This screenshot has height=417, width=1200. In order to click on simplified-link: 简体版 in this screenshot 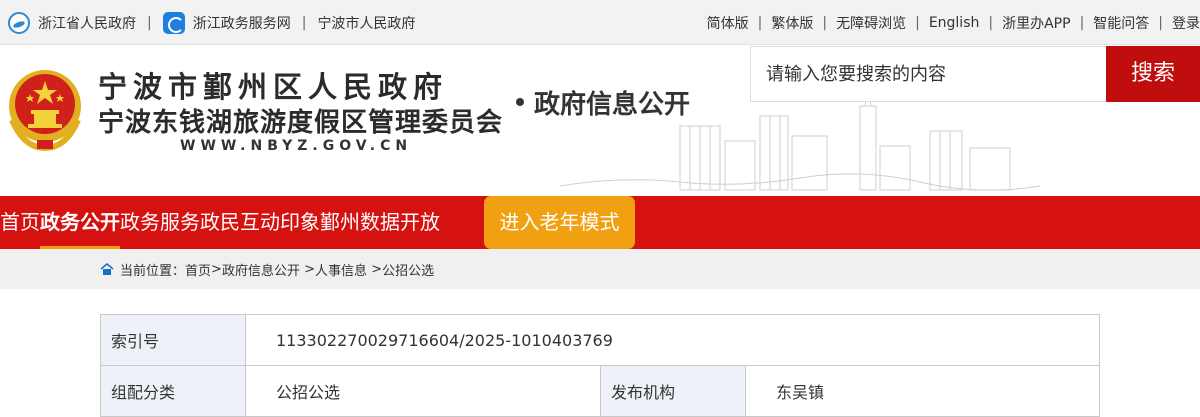, I will do `click(728, 23)`.